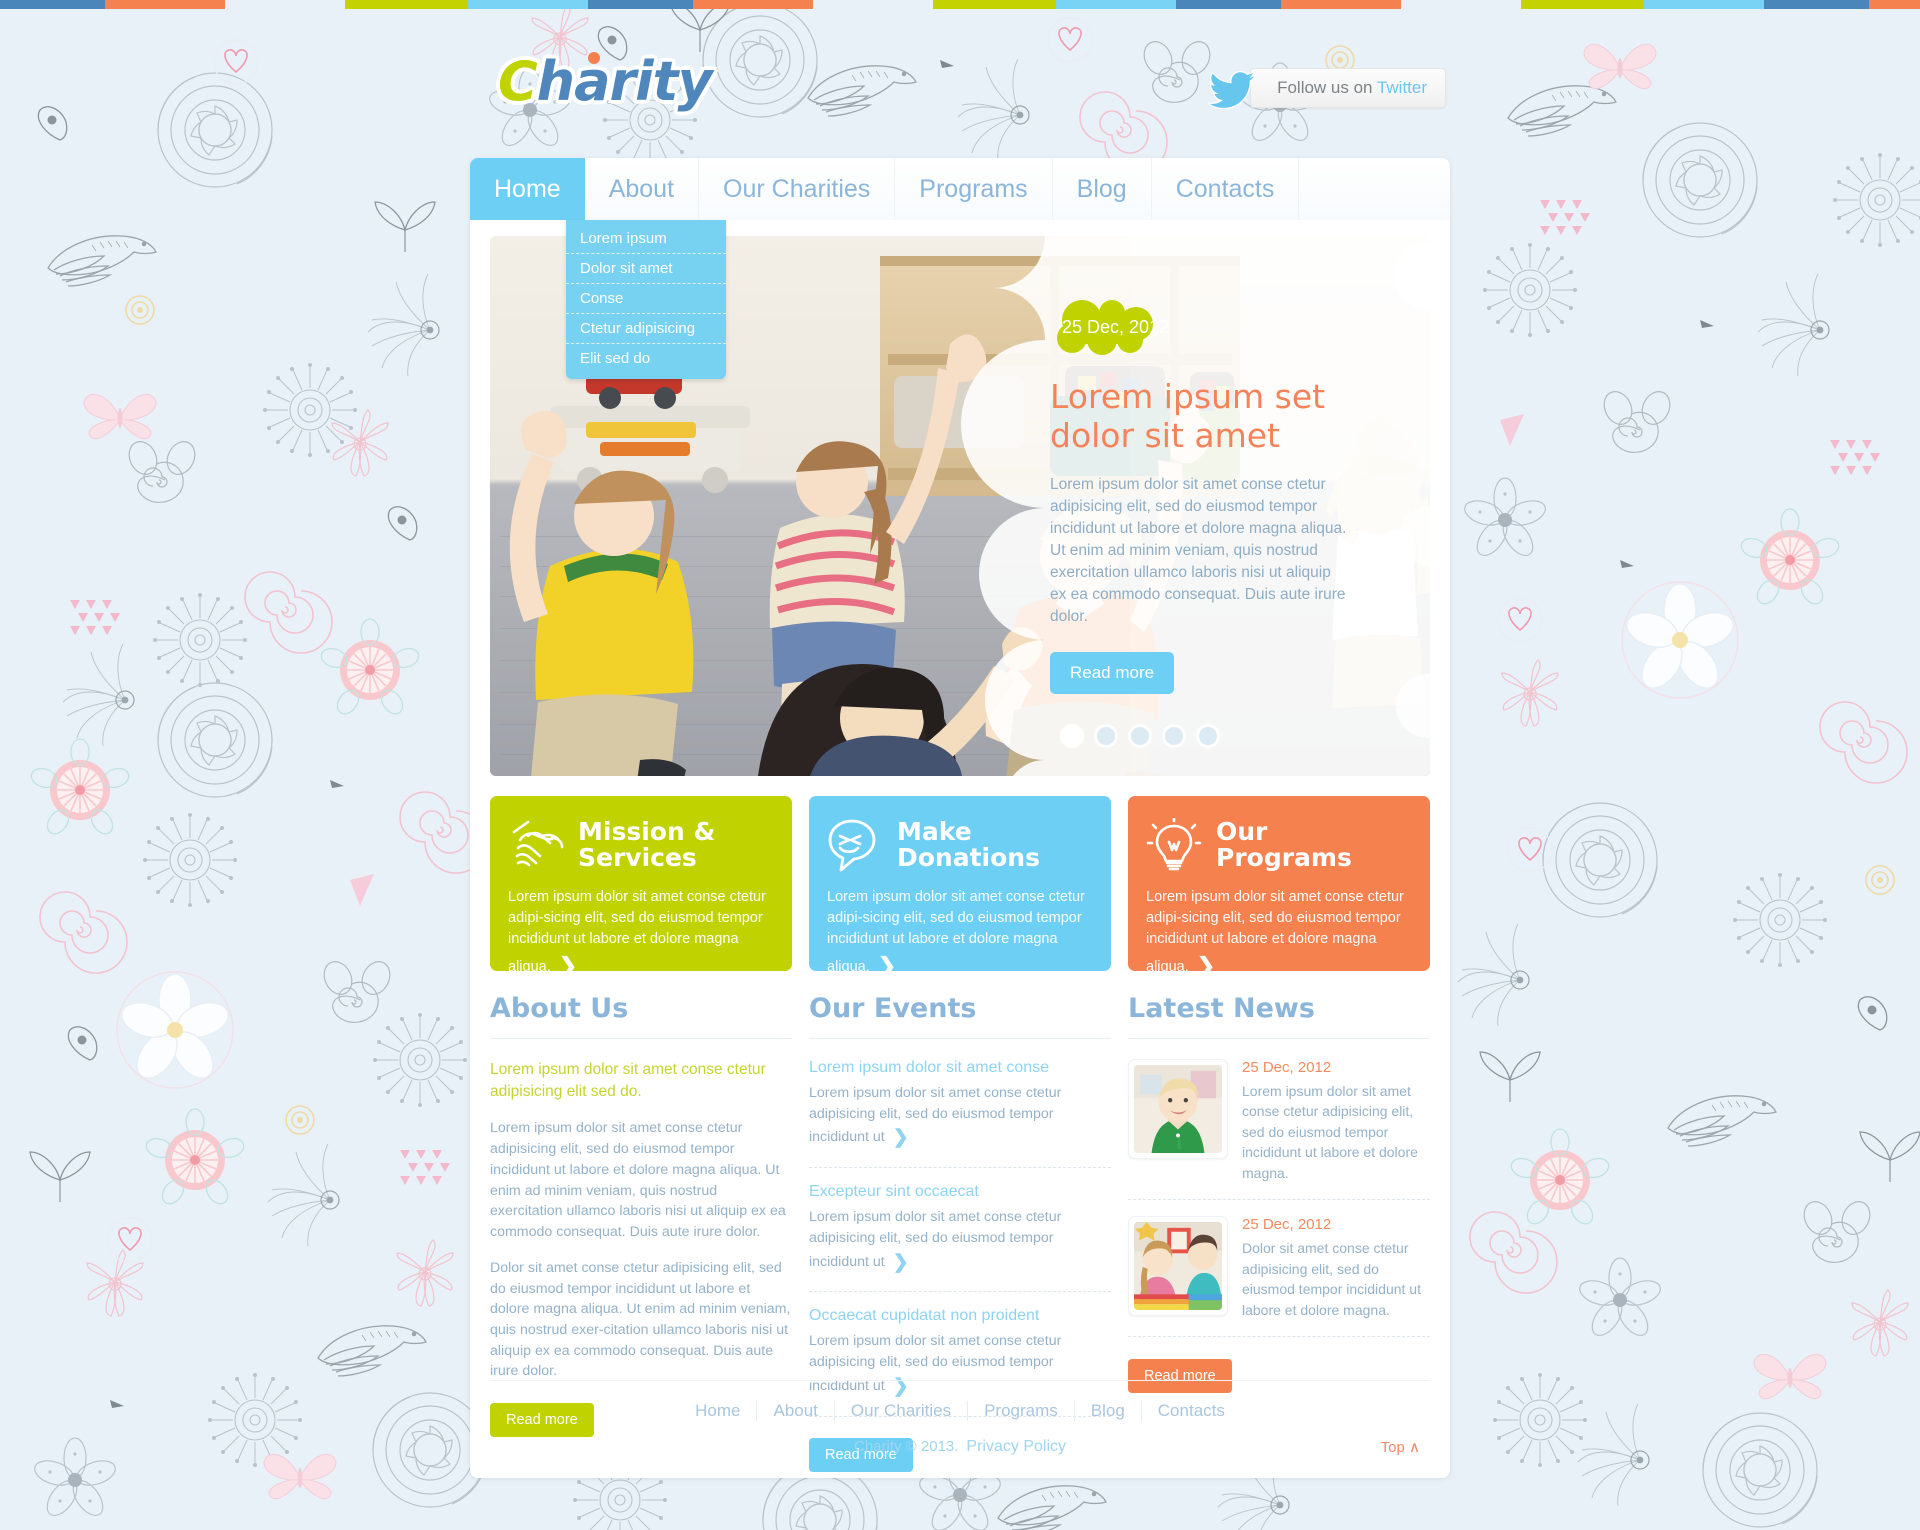 Image resolution: width=1920 pixels, height=1530 pixels. Describe the element at coordinates (646, 329) in the screenshot. I see `dropdown-item-4: Ctetur adipisicing` at that location.